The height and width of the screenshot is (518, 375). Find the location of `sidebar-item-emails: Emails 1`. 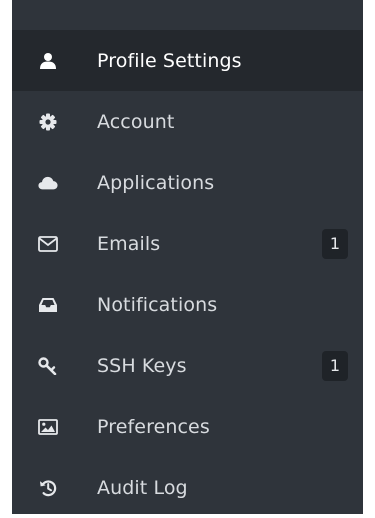

sidebar-item-emails: Emails 1 is located at coordinates (187, 243).